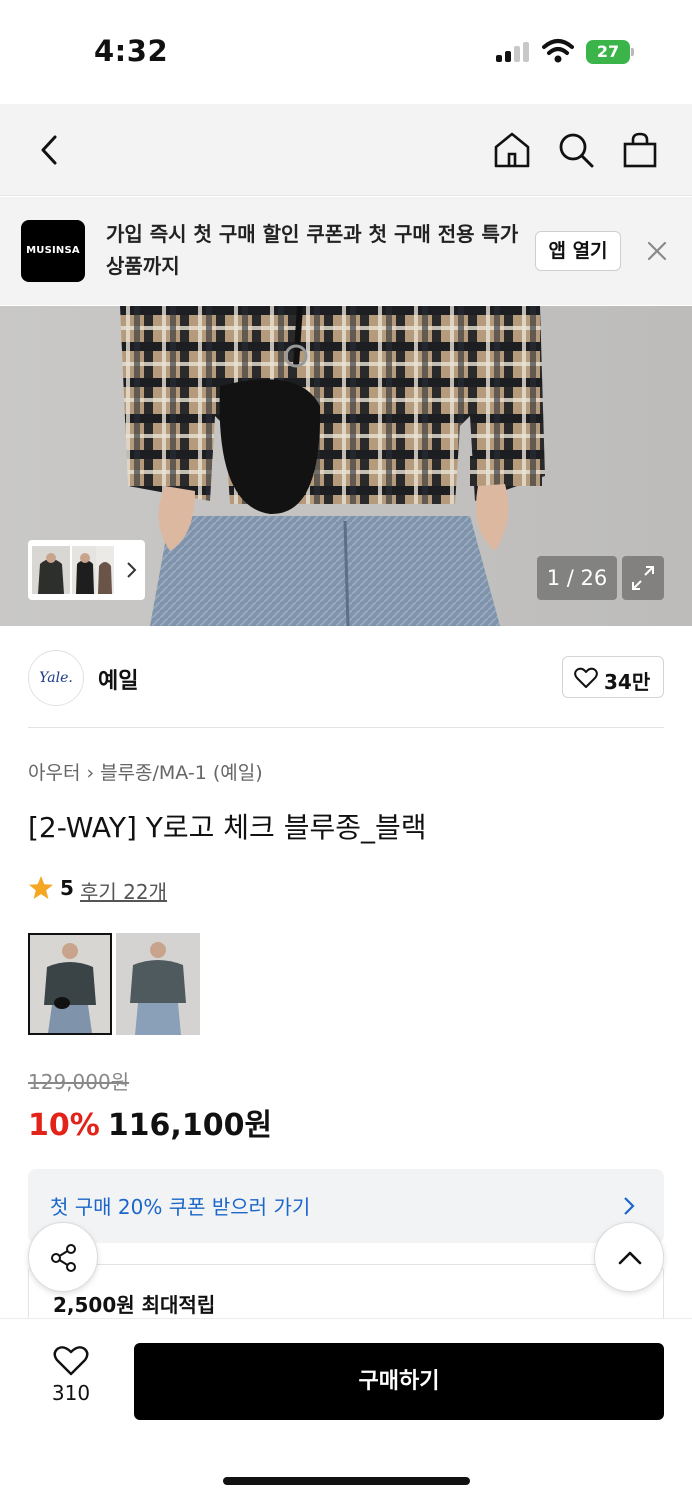 The width and height of the screenshot is (692, 1500). I want to click on price-row: 10% 116,100원, so click(150, 1122).